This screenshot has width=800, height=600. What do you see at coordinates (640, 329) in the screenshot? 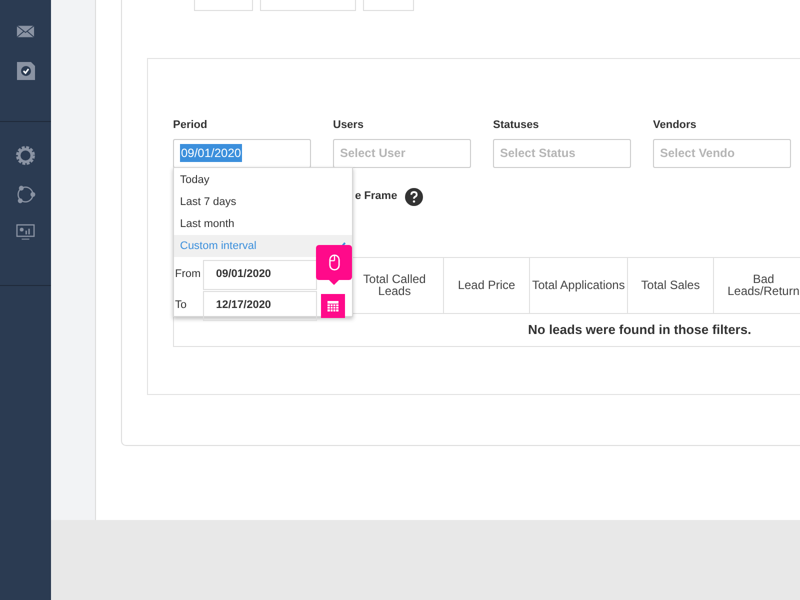
I see `empty-message: No leads were found in those filters.` at bounding box center [640, 329].